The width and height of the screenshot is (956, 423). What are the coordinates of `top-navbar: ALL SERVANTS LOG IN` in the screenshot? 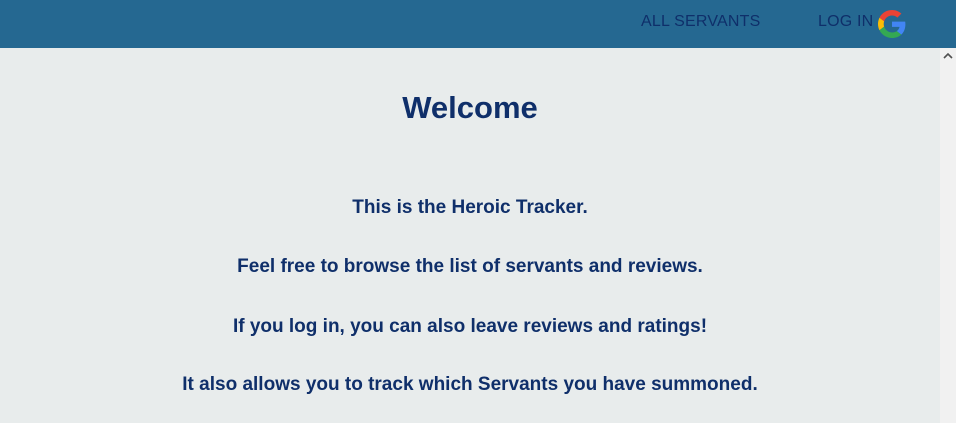 It's located at (478, 24).